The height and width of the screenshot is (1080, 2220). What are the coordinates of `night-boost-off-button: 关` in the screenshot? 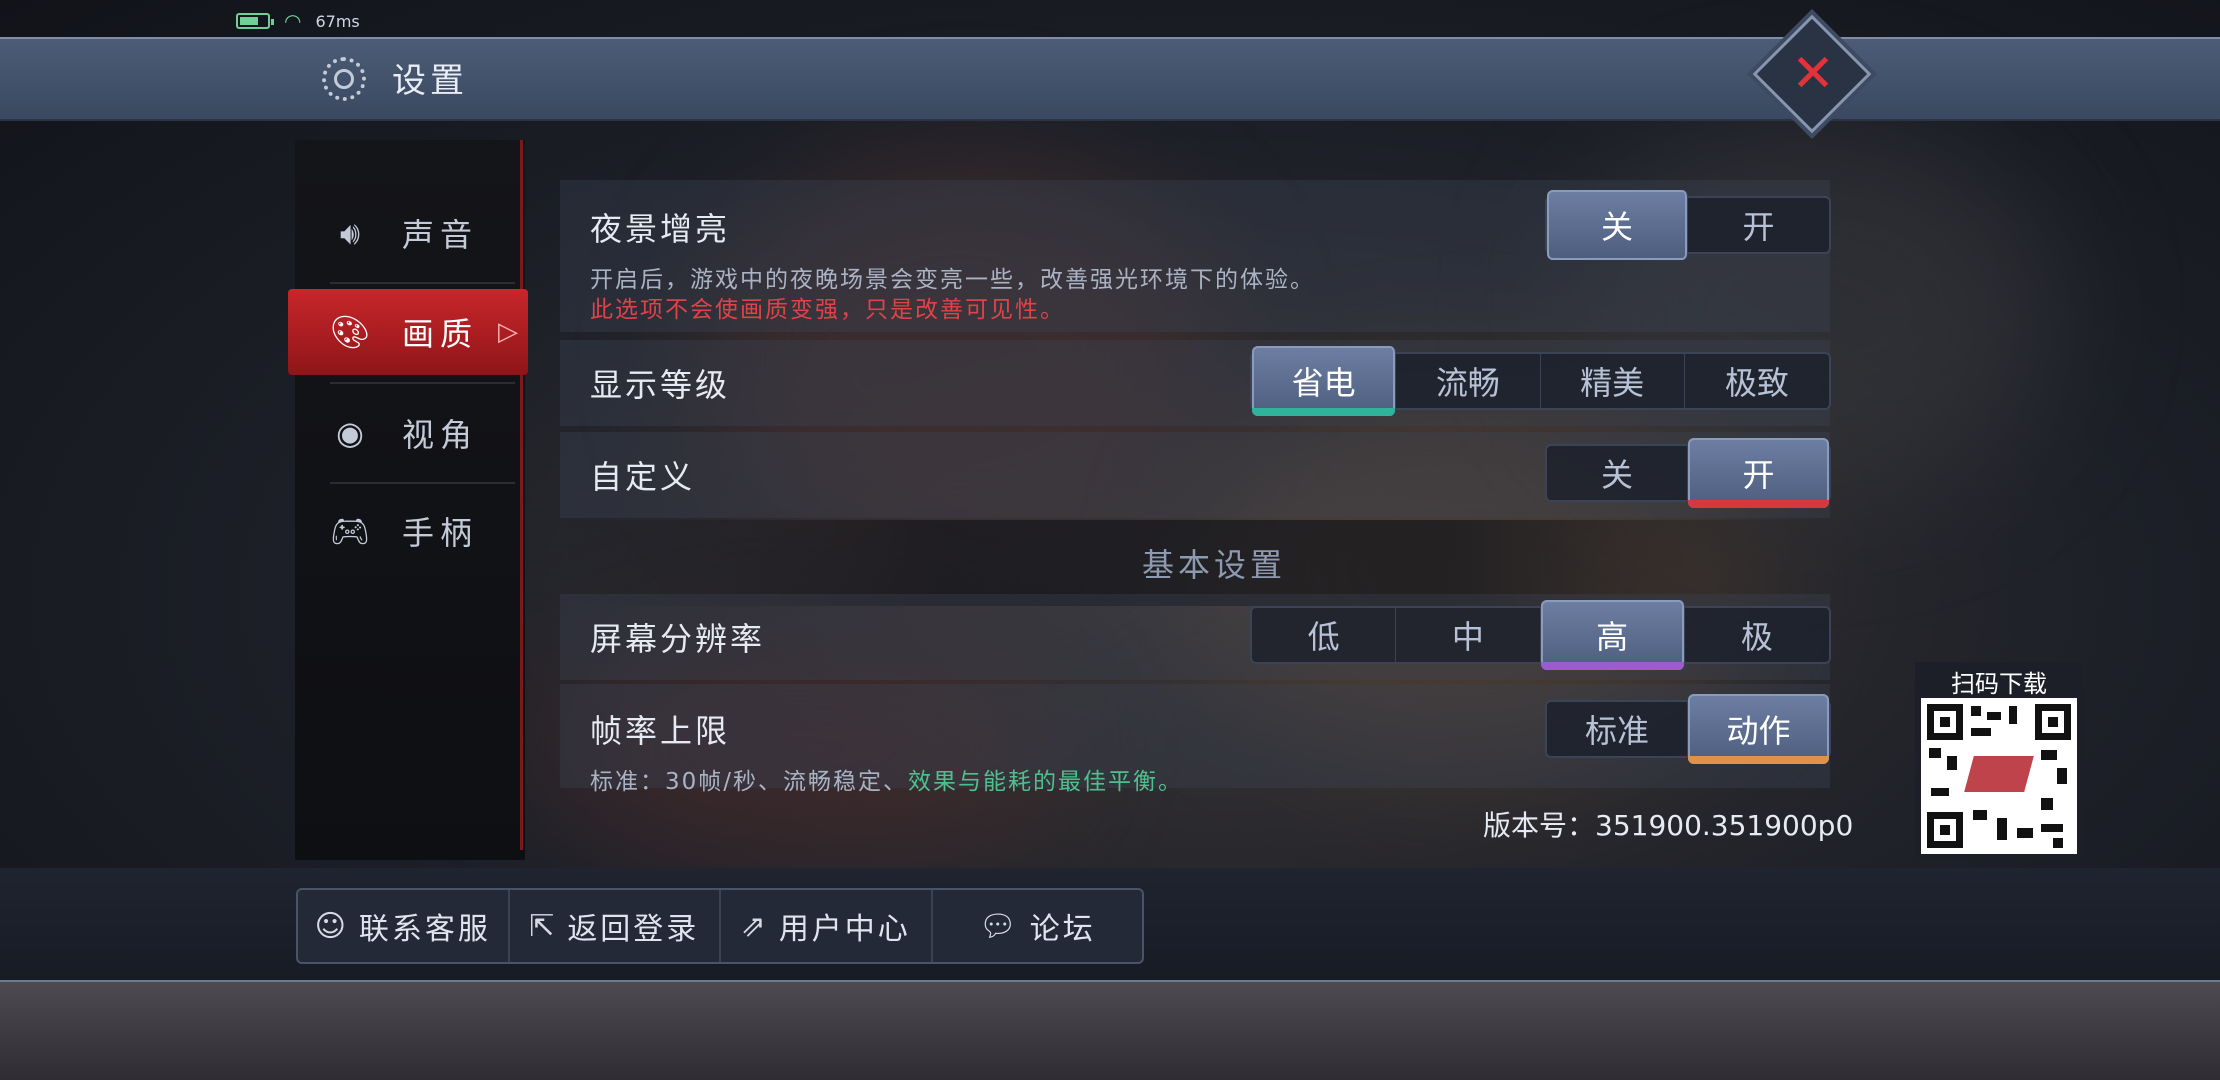 It's located at (1618, 225).